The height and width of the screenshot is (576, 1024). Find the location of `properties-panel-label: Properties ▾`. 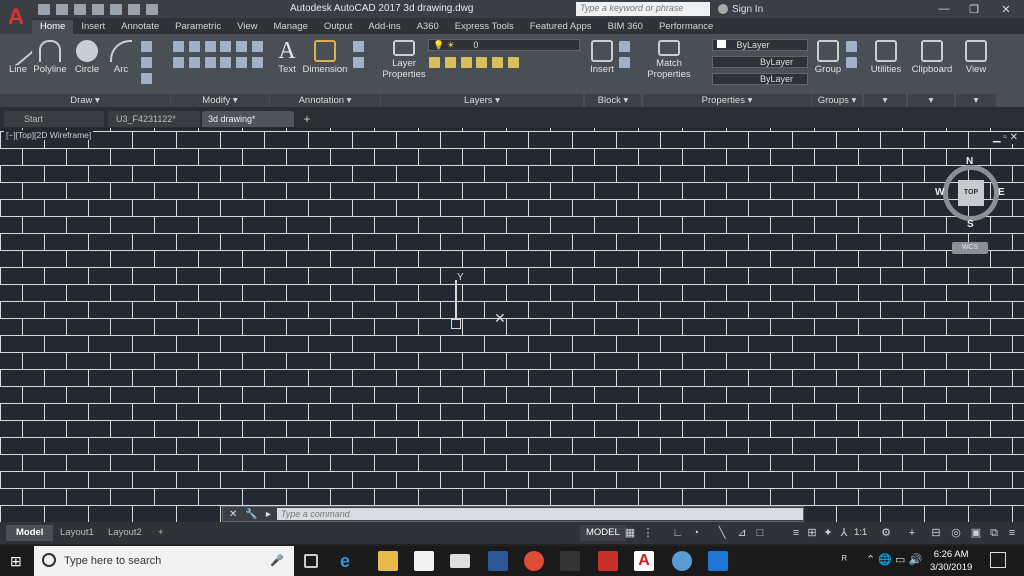

properties-panel-label: Properties ▾ is located at coordinates (727, 100).